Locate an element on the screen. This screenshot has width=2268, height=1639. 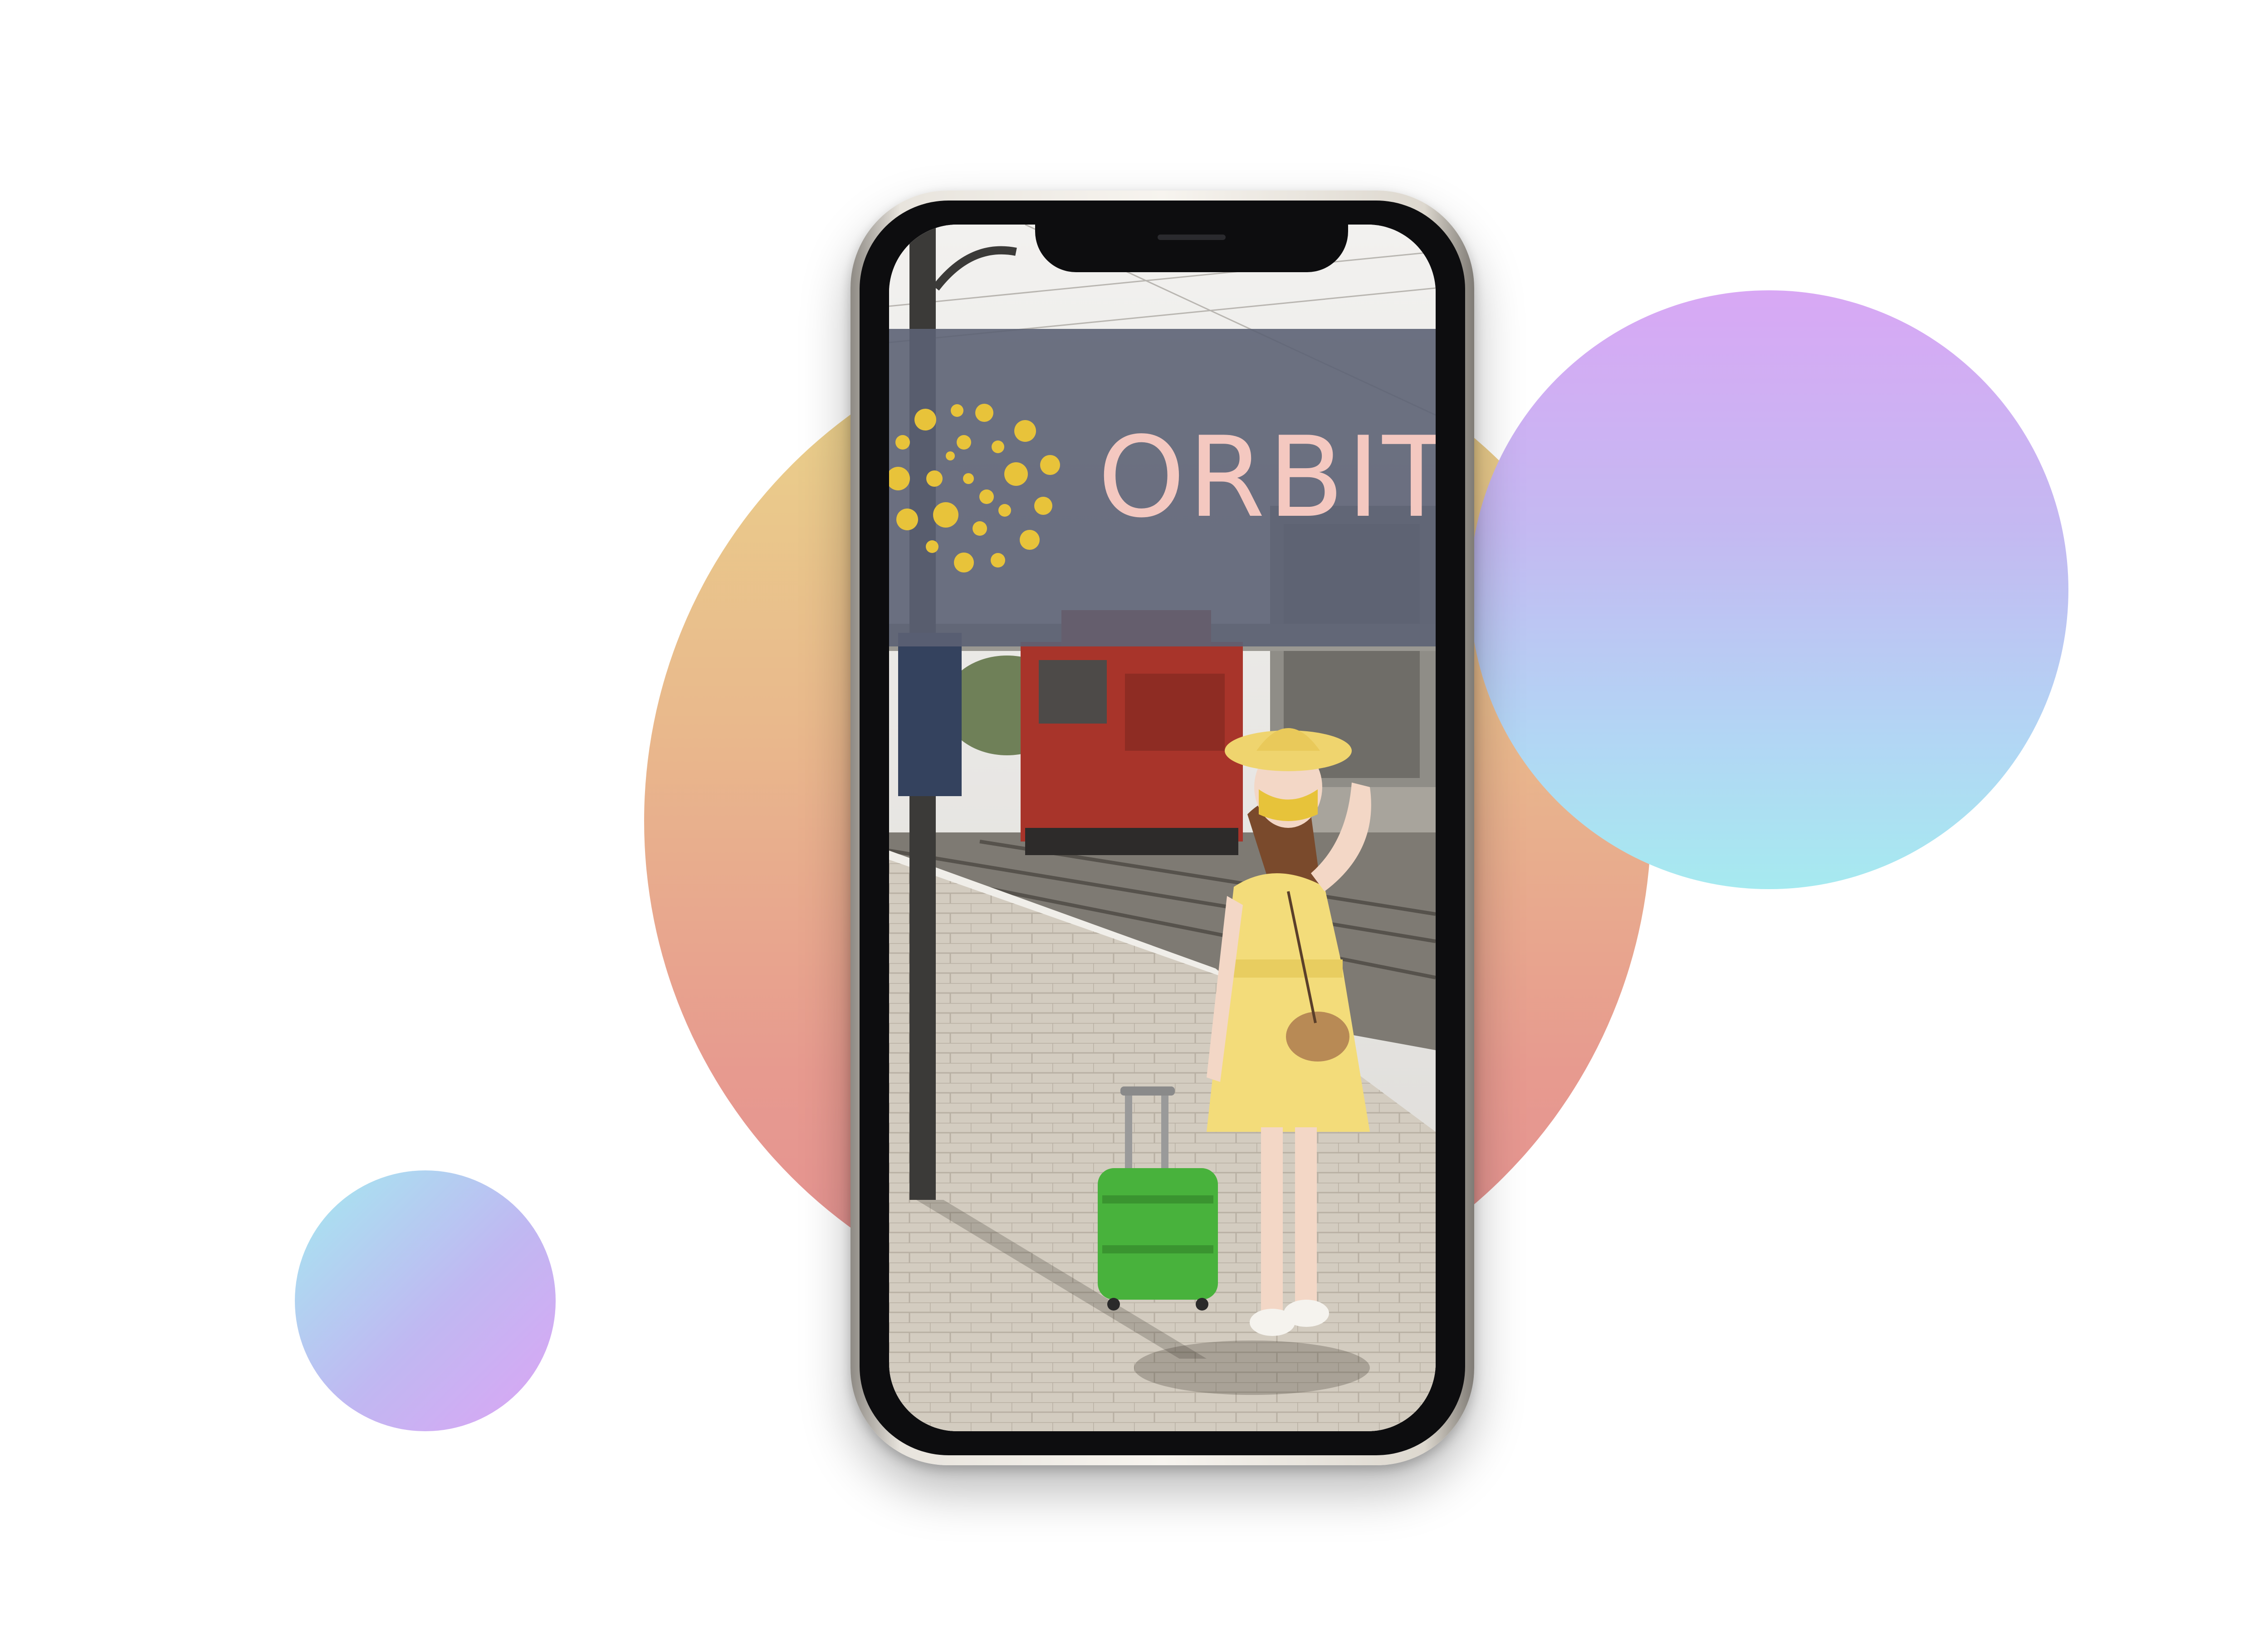
speaker-grille is located at coordinates (1192, 237).